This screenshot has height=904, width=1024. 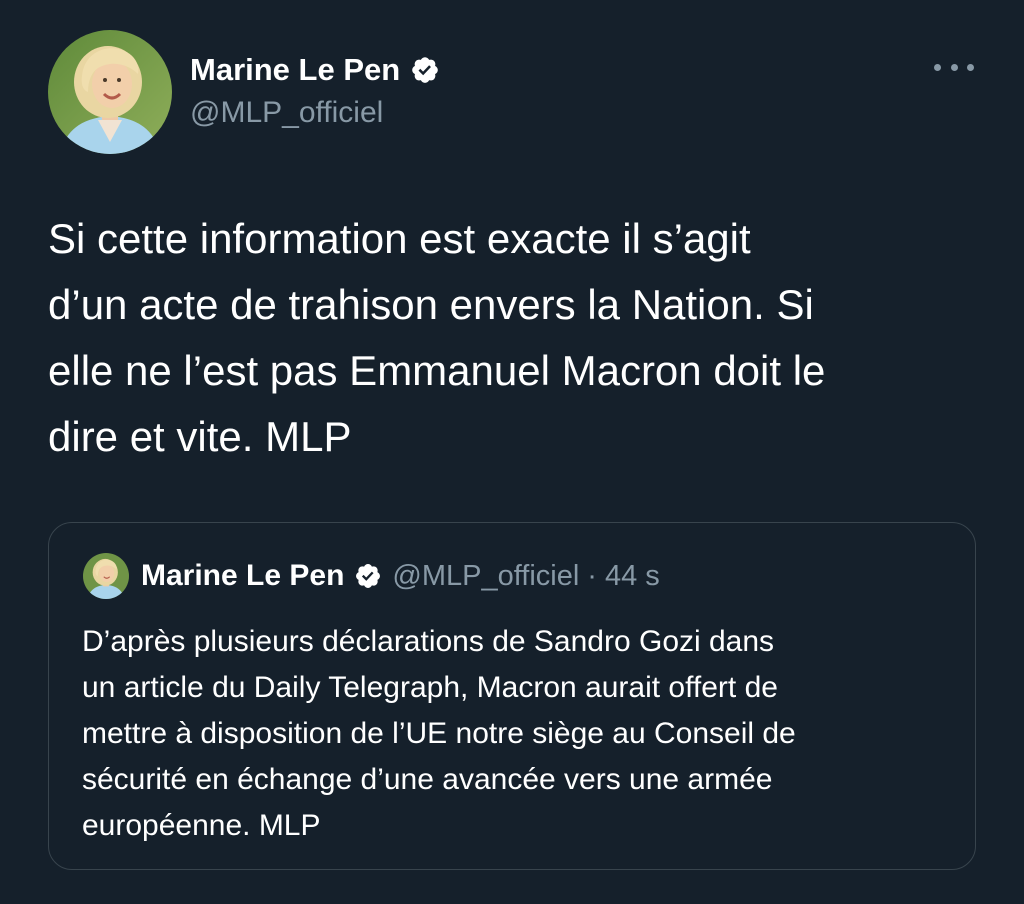 I want to click on quoted-text-line: européenne. MLP, so click(x=201, y=825).